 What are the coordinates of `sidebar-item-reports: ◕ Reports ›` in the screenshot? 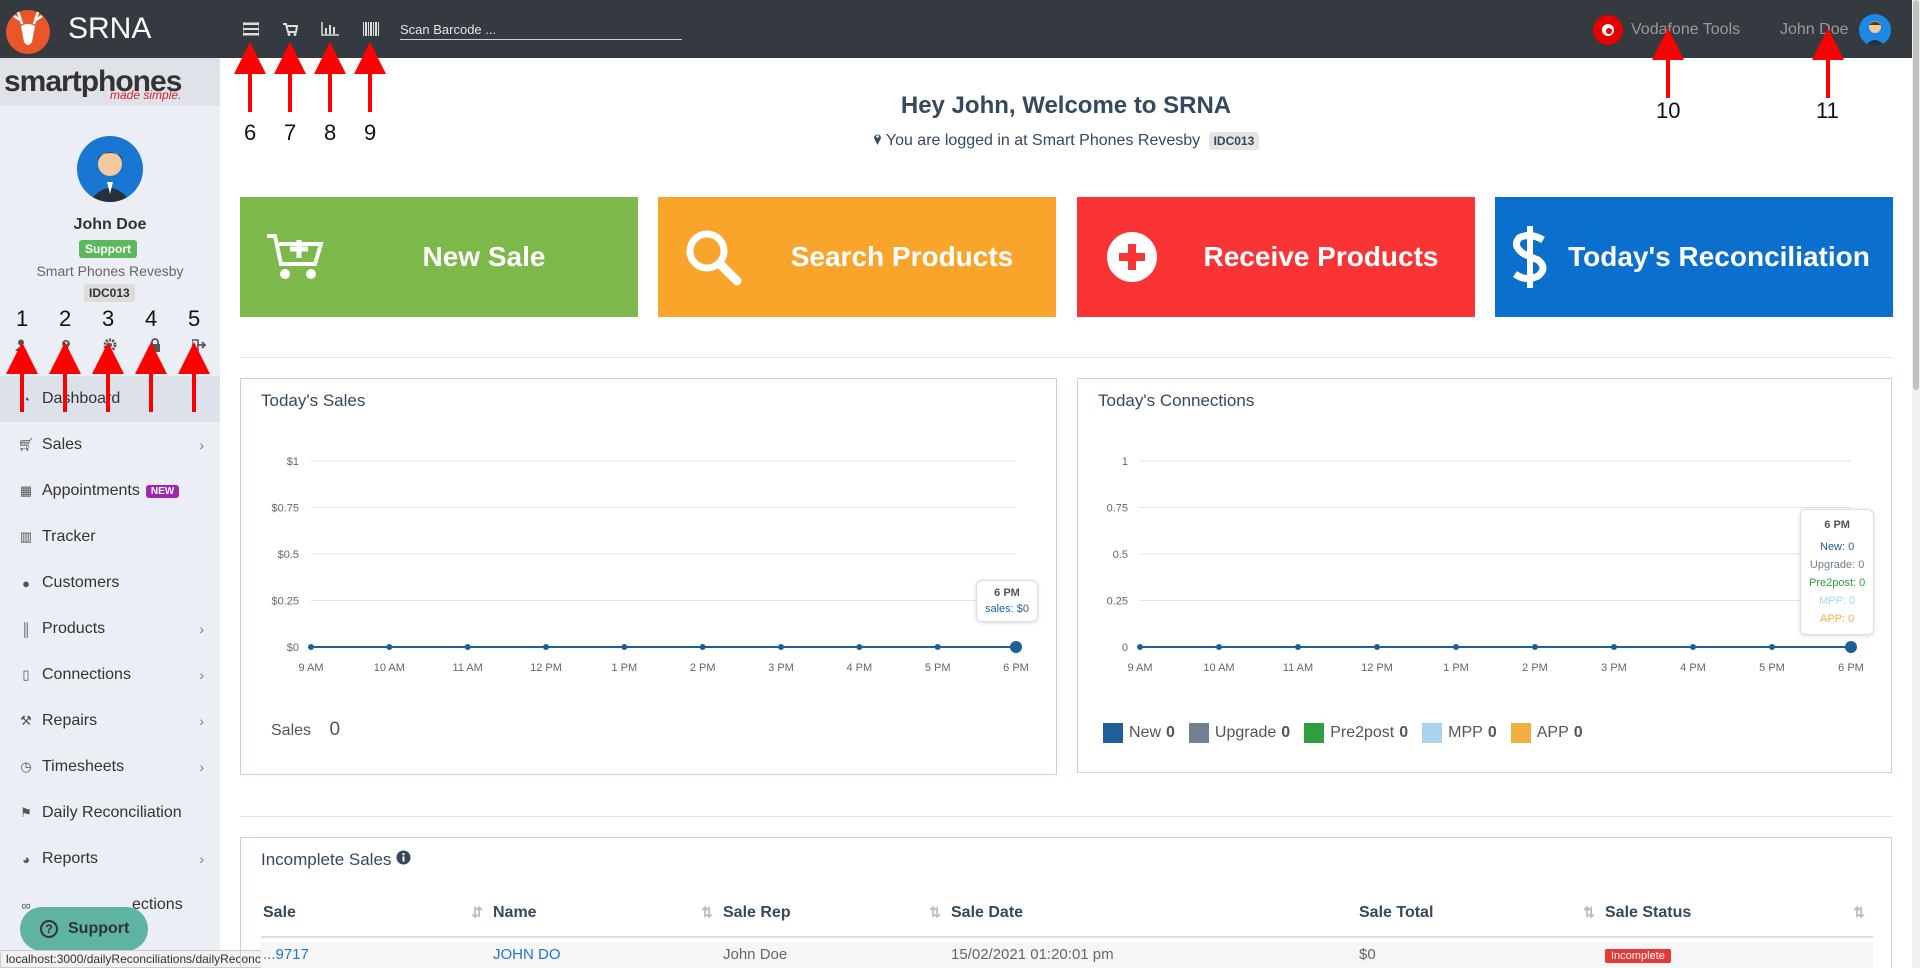 It's located at (110, 859).